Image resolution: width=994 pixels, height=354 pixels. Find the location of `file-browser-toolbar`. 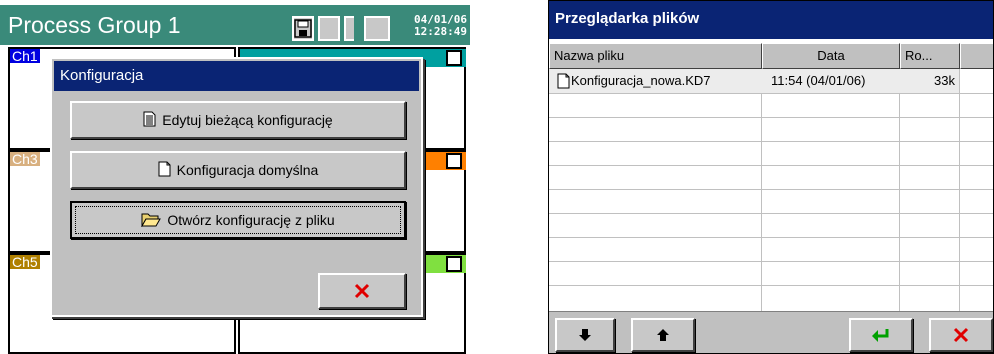

file-browser-toolbar is located at coordinates (771, 332).